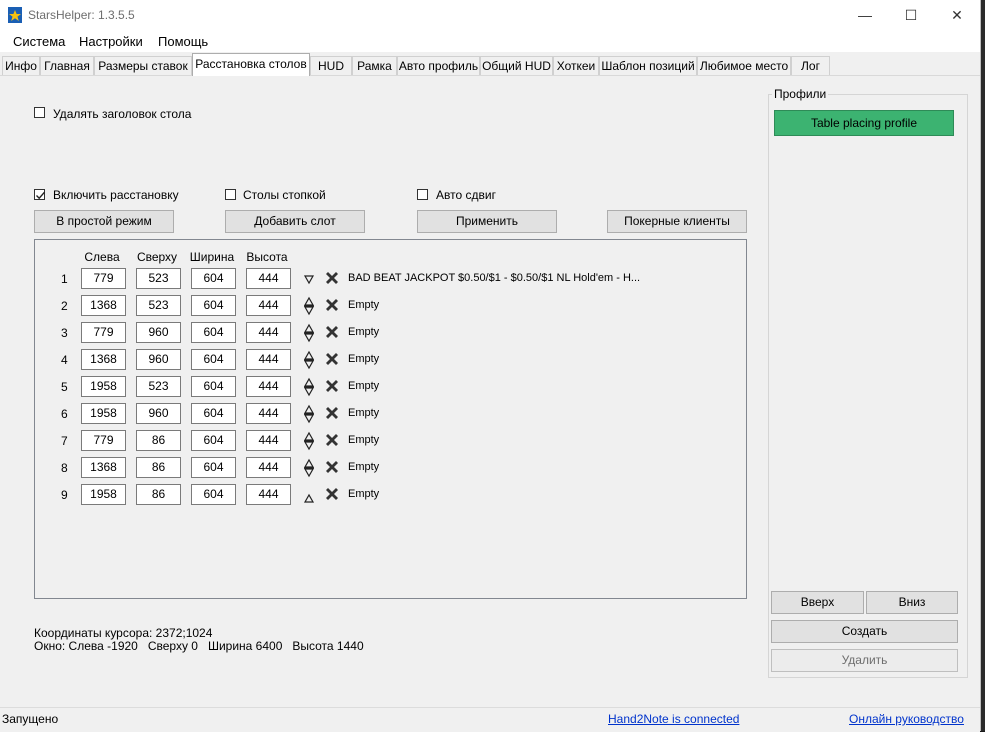 This screenshot has width=985, height=732. I want to click on online-guide-link: Онлайн руководство, so click(906, 719).